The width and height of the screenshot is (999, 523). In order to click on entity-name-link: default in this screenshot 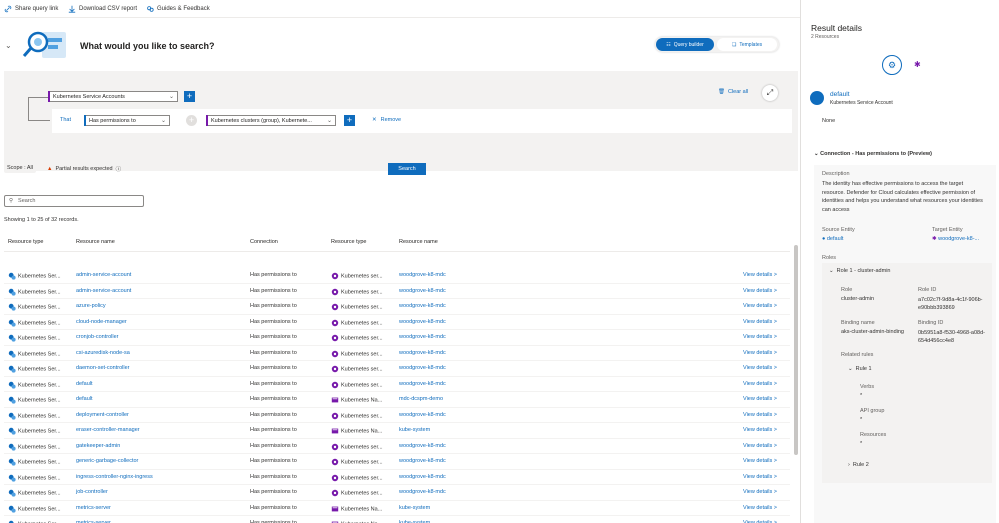, I will do `click(840, 94)`.